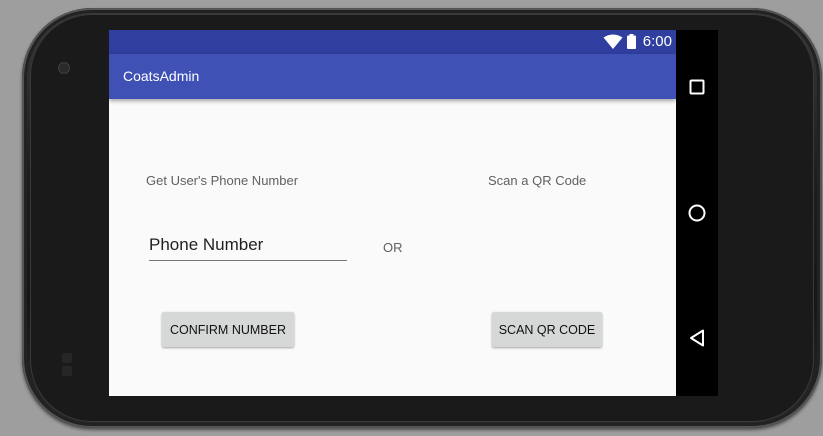 The image size is (823, 436). I want to click on phone-number-input, so click(248, 245).